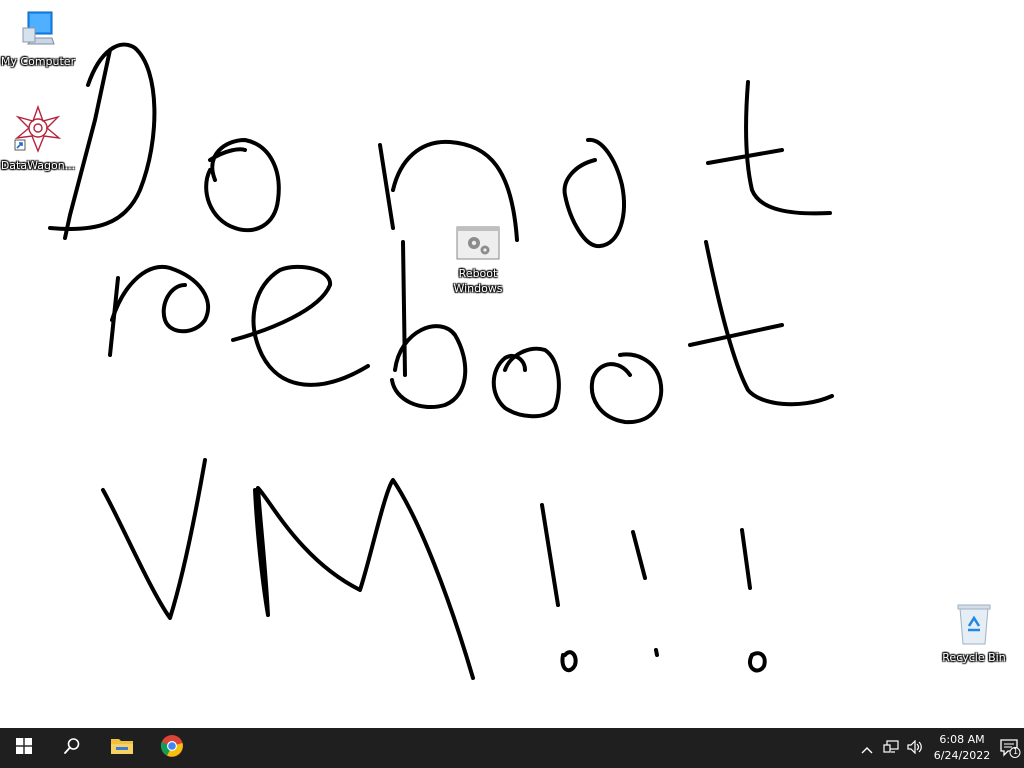  I want to click on notification-icon: 1, so click(1010, 748).